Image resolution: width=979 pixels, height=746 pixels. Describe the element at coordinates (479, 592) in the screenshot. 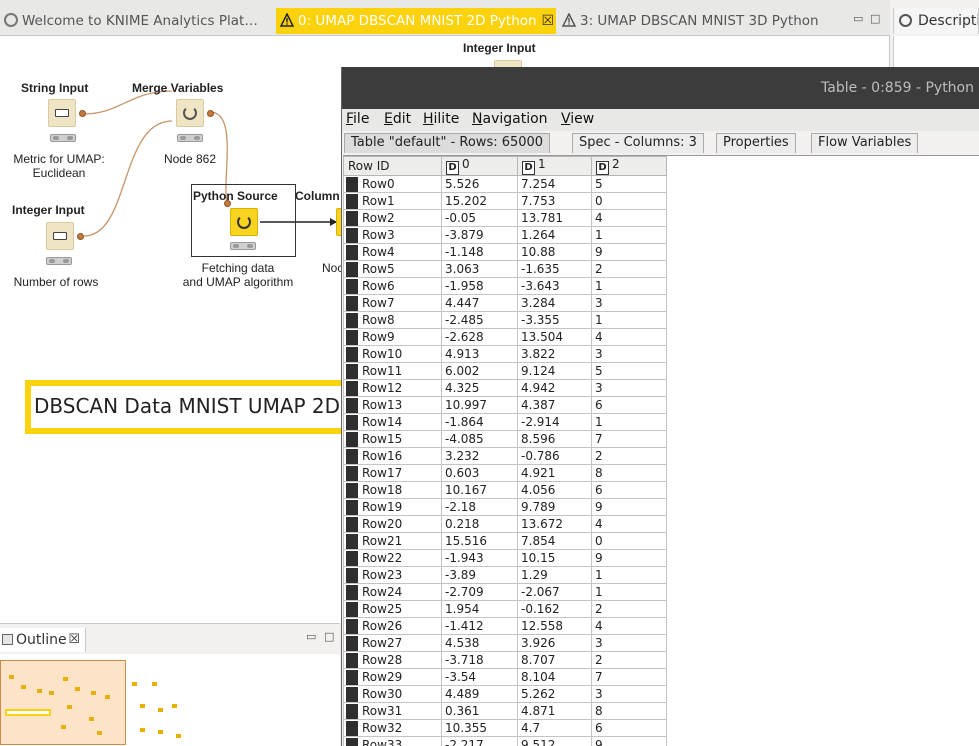

I see `table-cell: -2.709` at that location.